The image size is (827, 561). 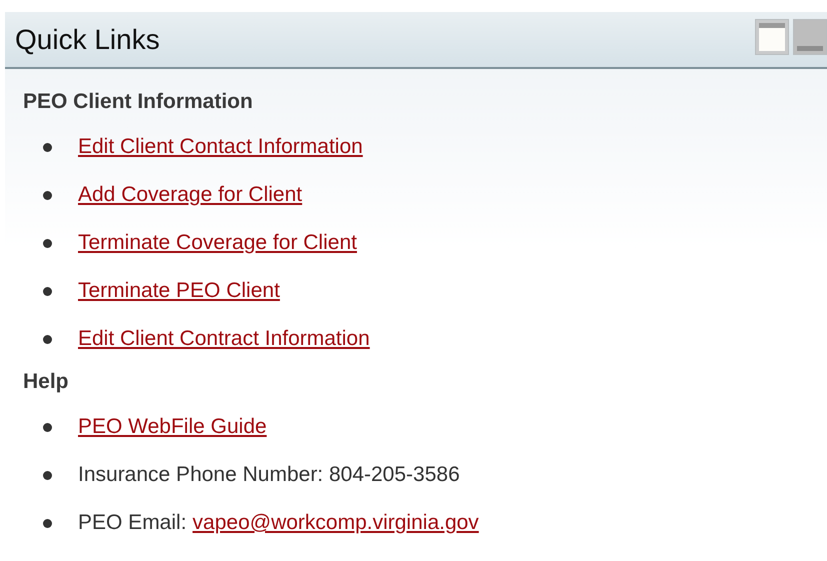 I want to click on quick-link: Terminate Coverage for Client, so click(x=217, y=243).